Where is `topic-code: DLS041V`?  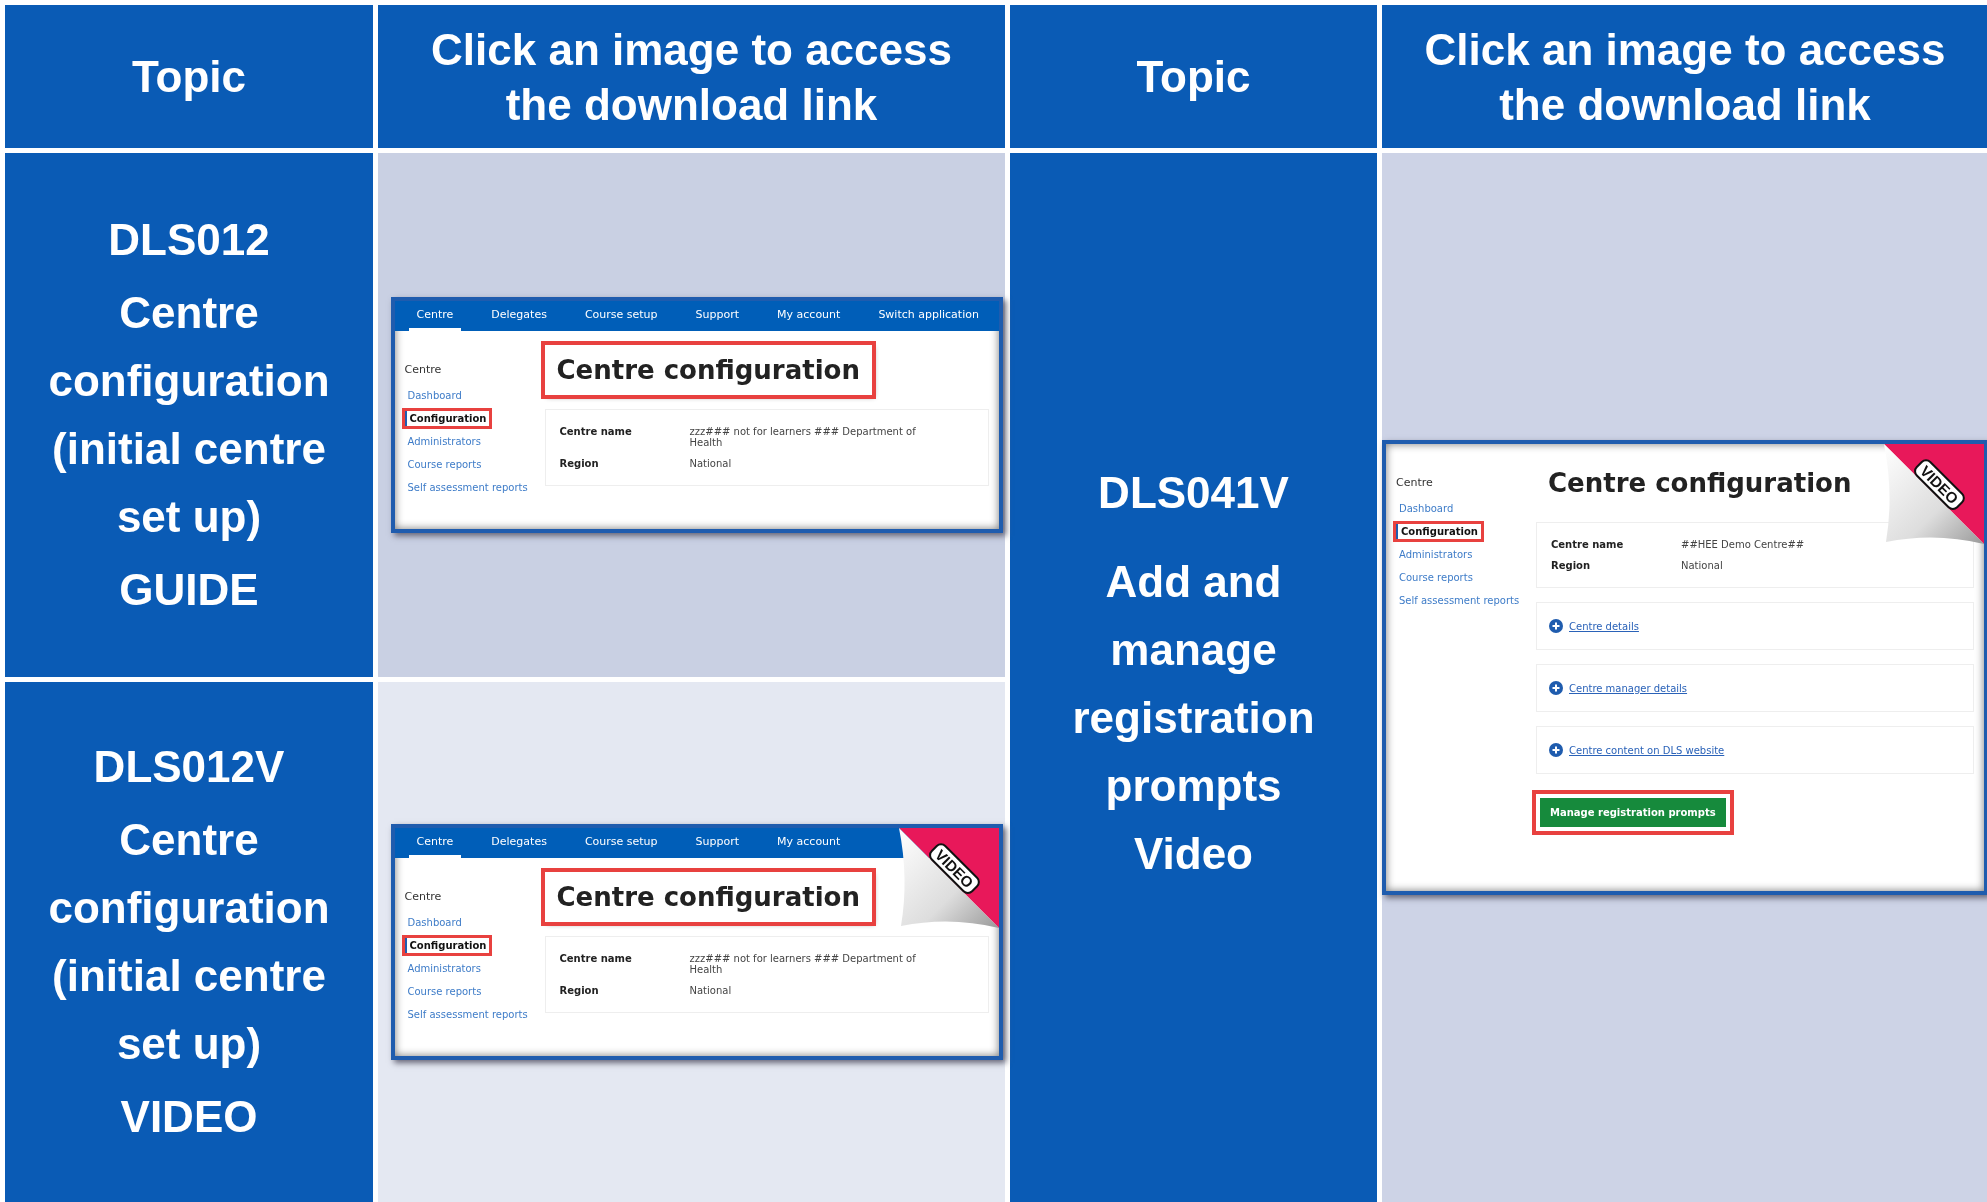 topic-code: DLS041V is located at coordinates (1193, 492).